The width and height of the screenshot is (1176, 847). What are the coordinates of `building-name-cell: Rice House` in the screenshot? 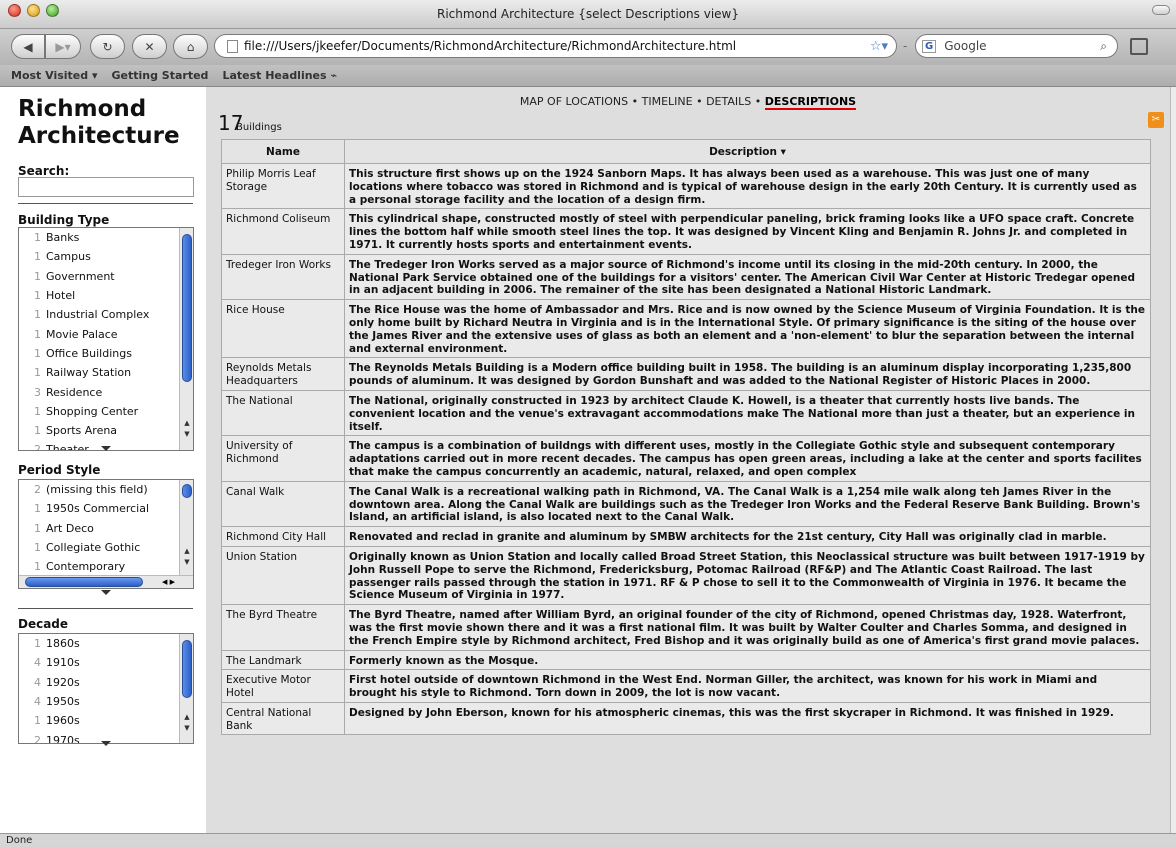 It's located at (283, 329).